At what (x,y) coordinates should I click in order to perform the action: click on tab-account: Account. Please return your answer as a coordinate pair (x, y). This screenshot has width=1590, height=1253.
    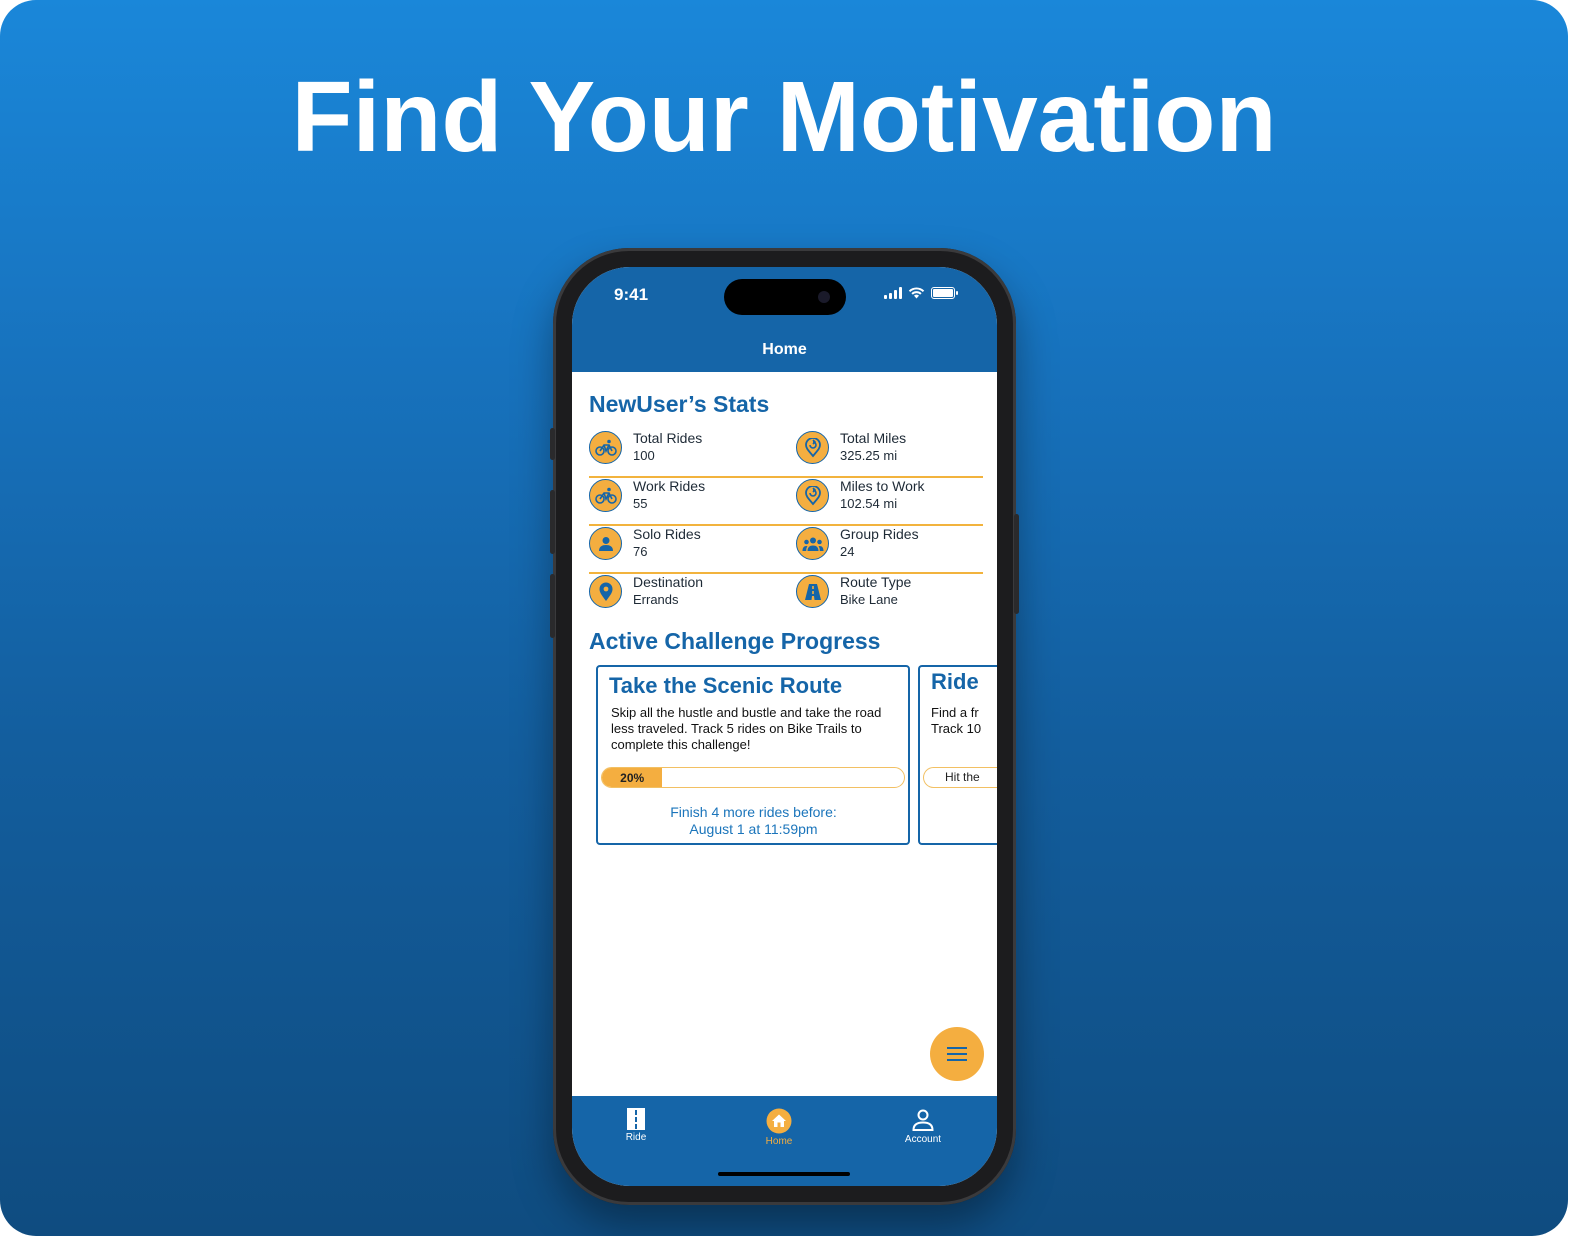
    Looking at the image, I should click on (923, 1126).